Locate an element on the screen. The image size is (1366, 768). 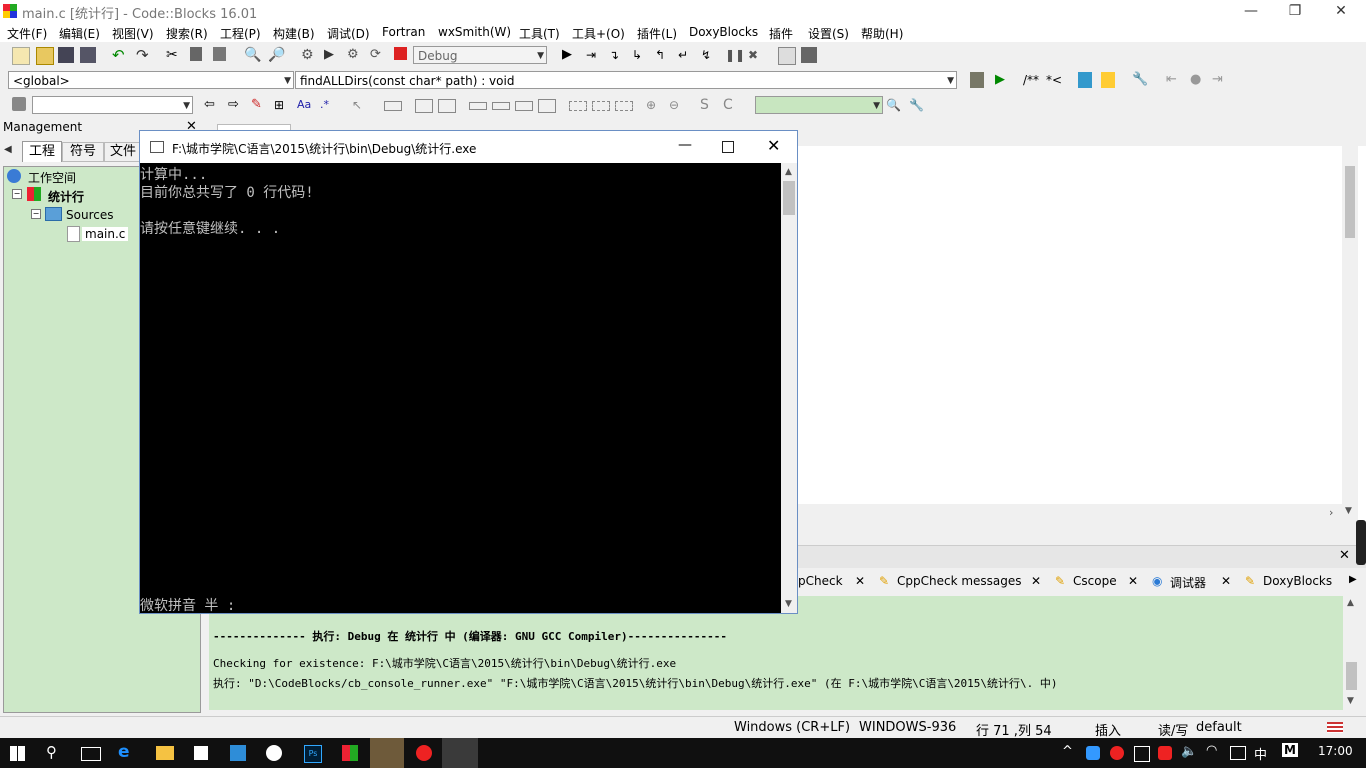
toggle-bookmark-icon: ● is located at coordinates (1198, 80).